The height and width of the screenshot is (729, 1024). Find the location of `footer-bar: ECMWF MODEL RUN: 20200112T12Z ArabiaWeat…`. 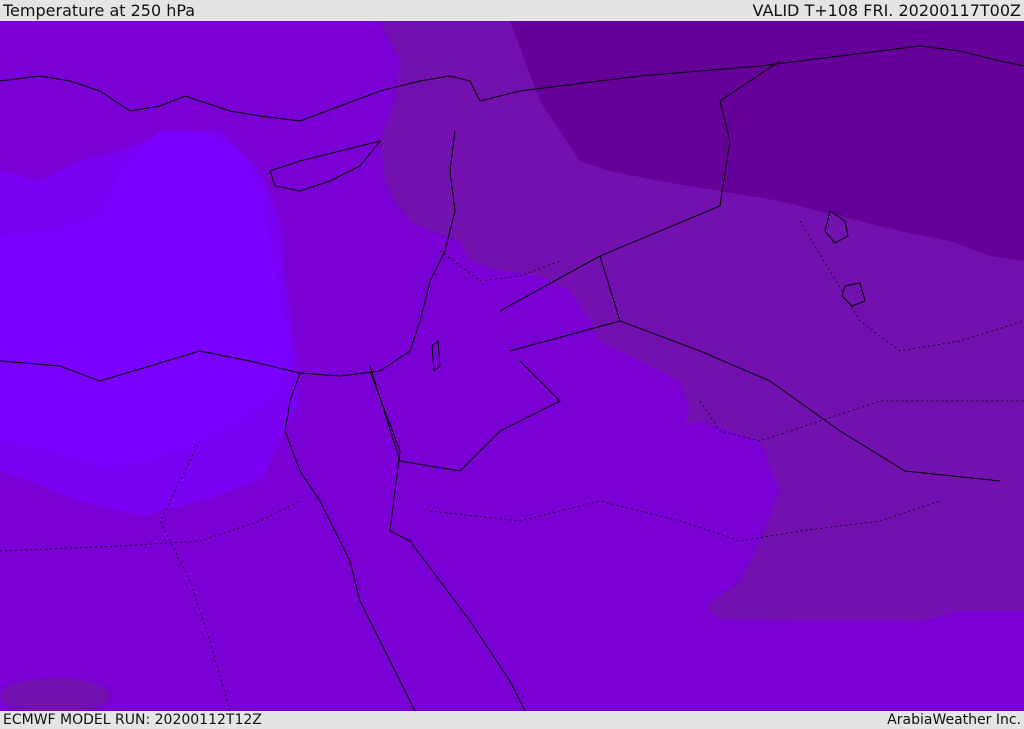

footer-bar: ECMWF MODEL RUN: 20200112T12Z ArabiaWeat… is located at coordinates (512, 720).